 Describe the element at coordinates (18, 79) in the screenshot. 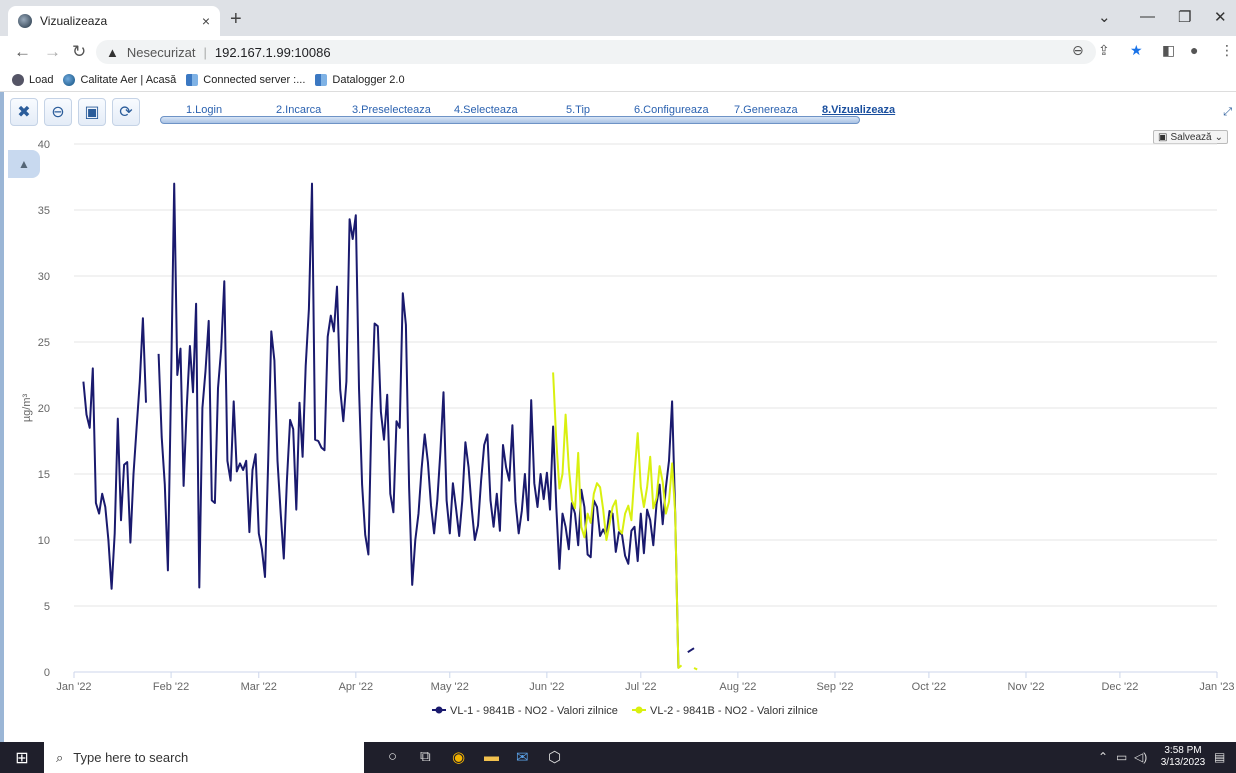

I see `globe-dark-icon` at that location.